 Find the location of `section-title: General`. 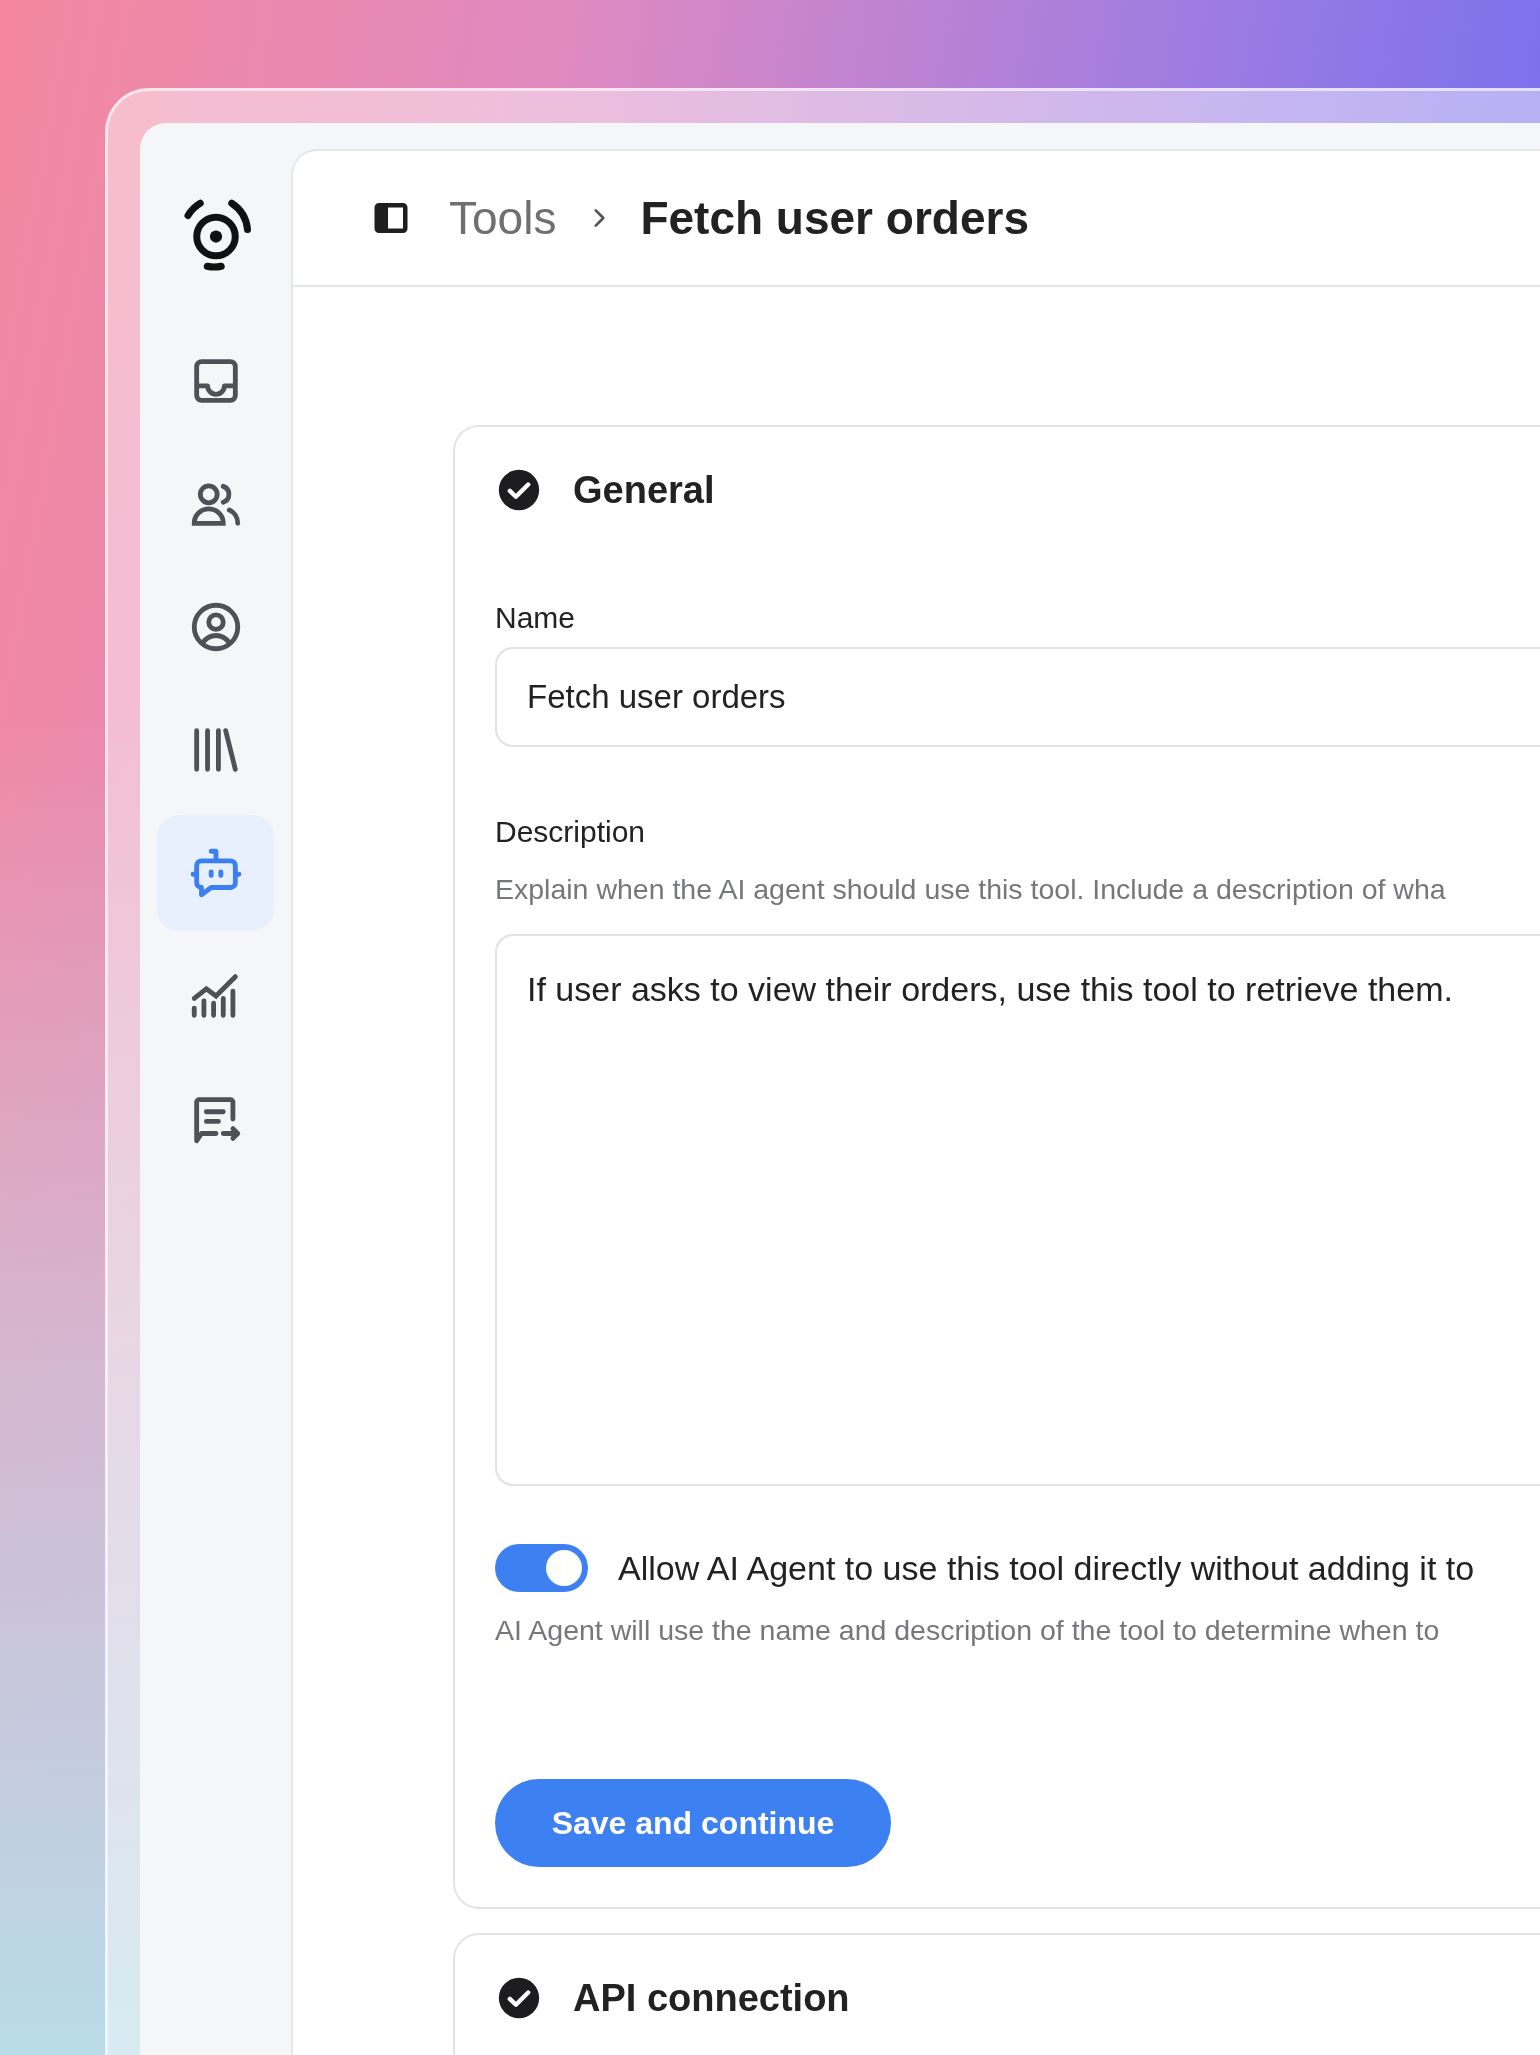

section-title: General is located at coordinates (644, 490).